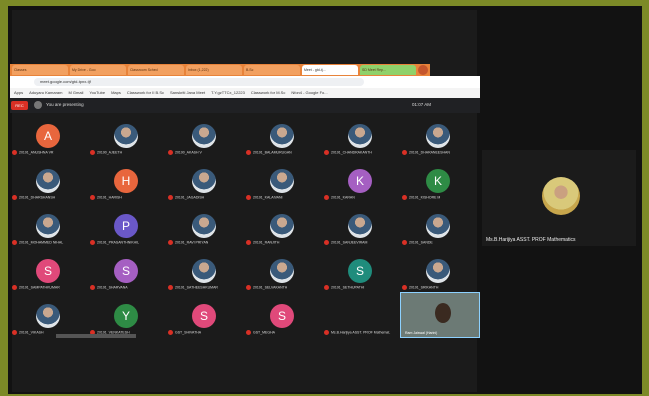  I want to click on participant-name: 20191_DHARANEESHAN, so click(426, 152).